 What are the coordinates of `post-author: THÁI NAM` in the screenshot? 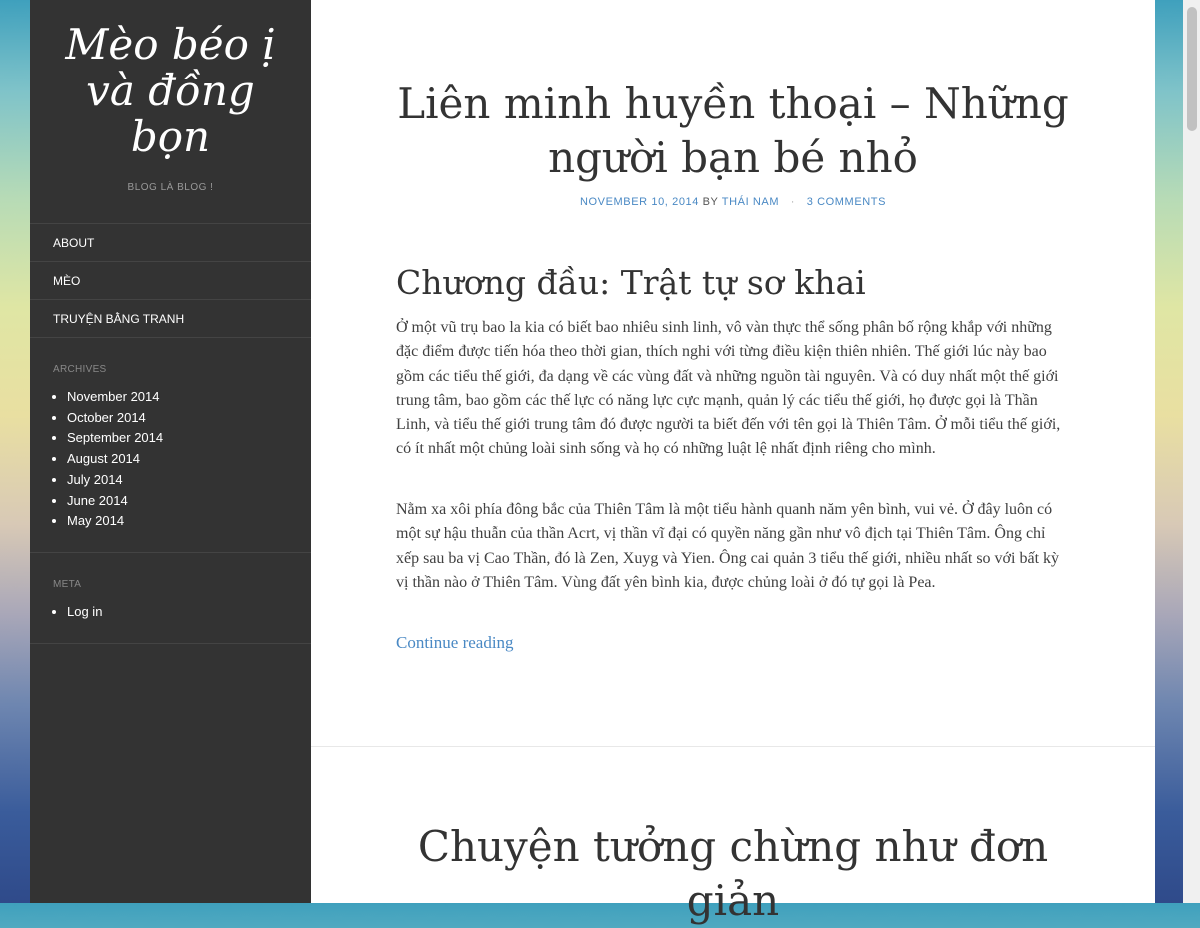 It's located at (750, 202).